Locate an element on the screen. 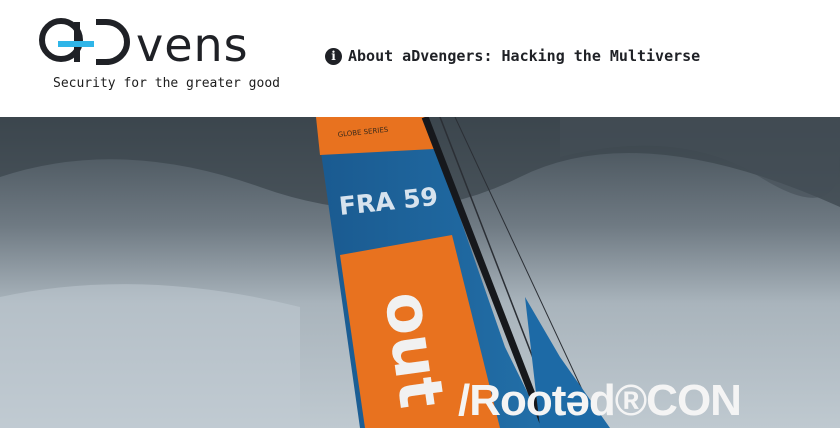 The image size is (840, 428). advens-logo: vens Security for the greater good is located at coordinates (159, 54).